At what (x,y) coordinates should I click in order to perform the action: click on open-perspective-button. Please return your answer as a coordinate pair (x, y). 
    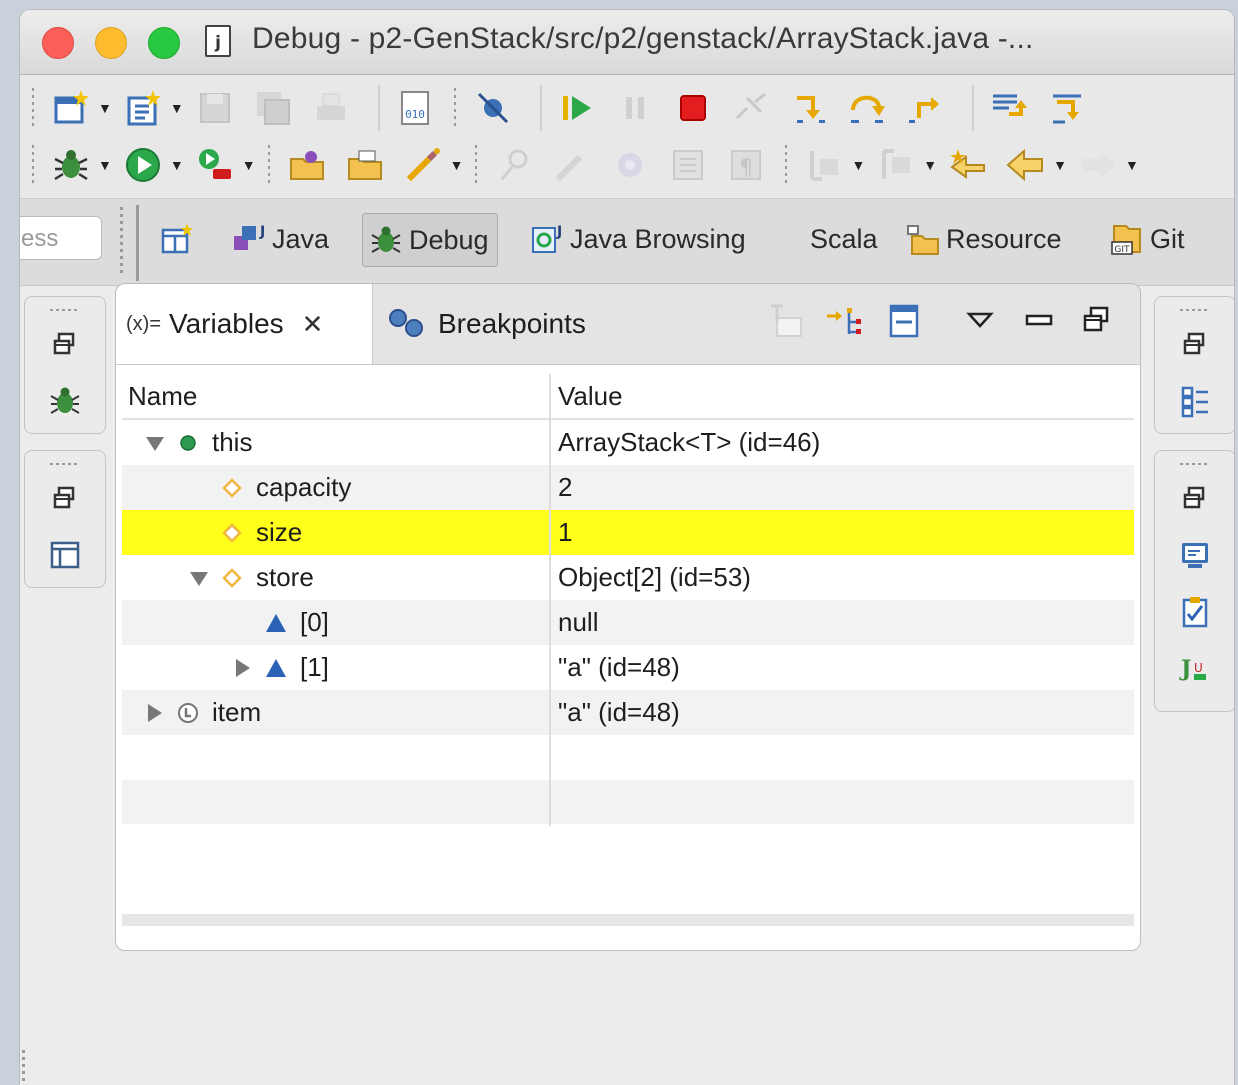
    Looking at the image, I should click on (180, 239).